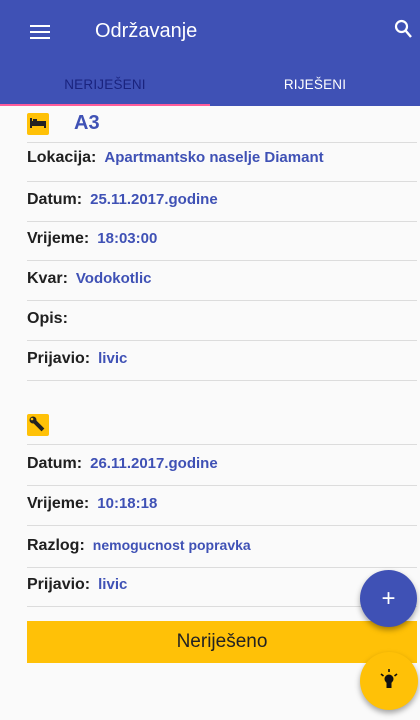  I want to click on menu-icon, so click(40, 32).